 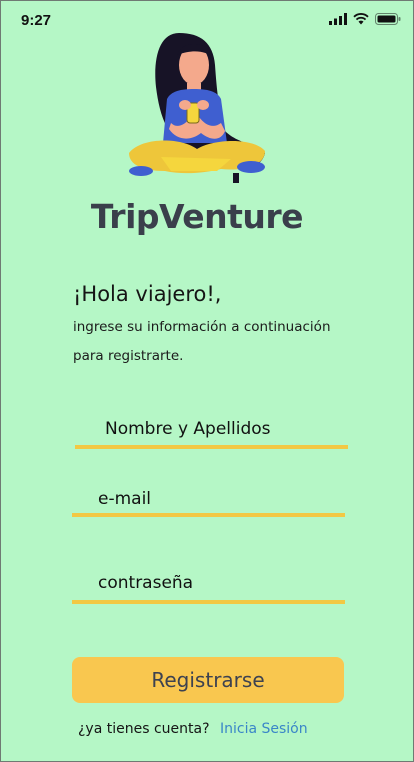 What do you see at coordinates (218, 583) in the screenshot?
I see `password-field` at bounding box center [218, 583].